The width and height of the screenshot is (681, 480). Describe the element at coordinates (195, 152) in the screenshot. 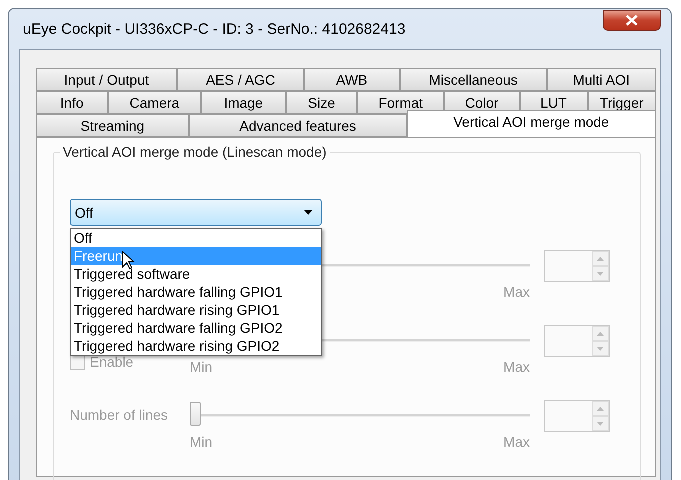

I see `group-title: Vertical AOI merge mode (Linescan mode)` at that location.